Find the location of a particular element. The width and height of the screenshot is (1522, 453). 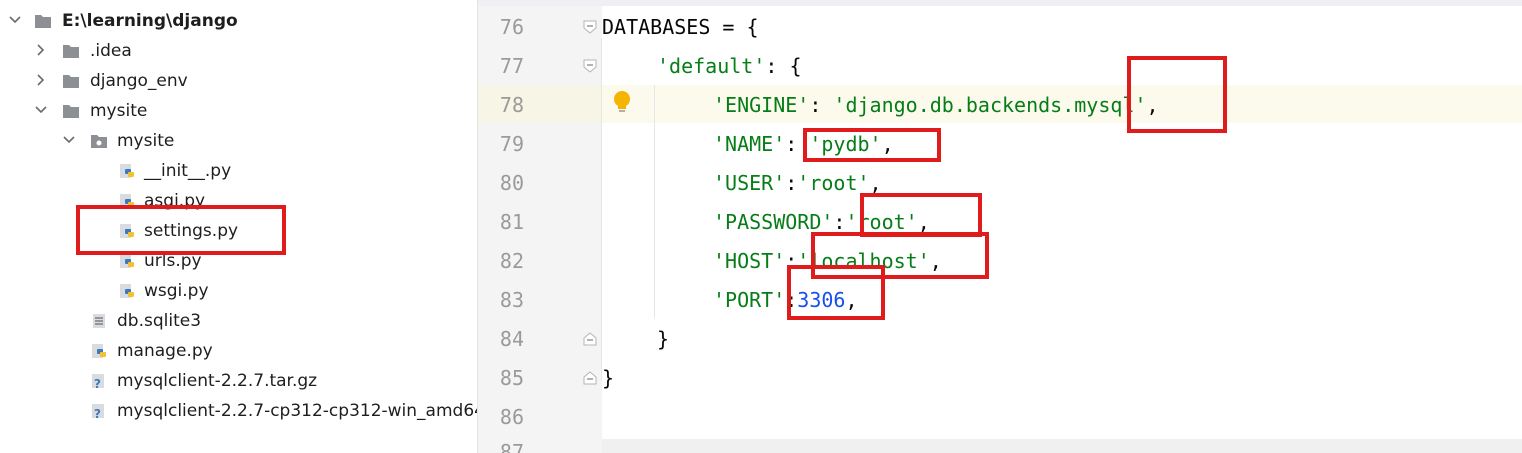

code-text: : { is located at coordinates (783, 66).